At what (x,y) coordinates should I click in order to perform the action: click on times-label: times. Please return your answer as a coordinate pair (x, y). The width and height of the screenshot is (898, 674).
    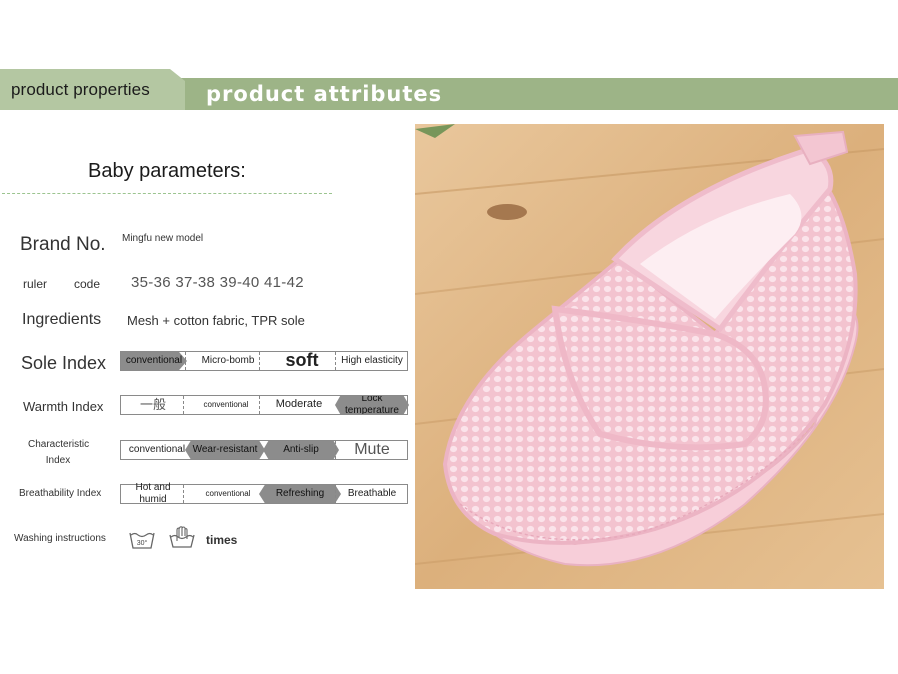
    Looking at the image, I should click on (222, 540).